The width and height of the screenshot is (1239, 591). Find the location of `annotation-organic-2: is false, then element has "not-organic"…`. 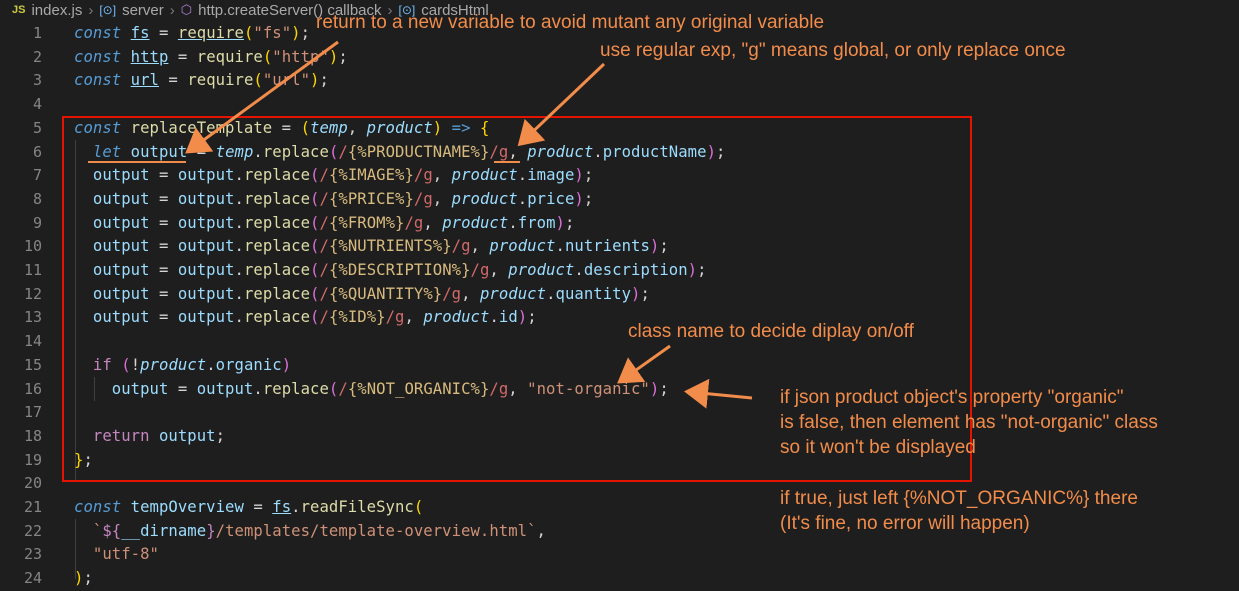

annotation-organic-2: is false, then element has "not-organic"… is located at coordinates (969, 422).